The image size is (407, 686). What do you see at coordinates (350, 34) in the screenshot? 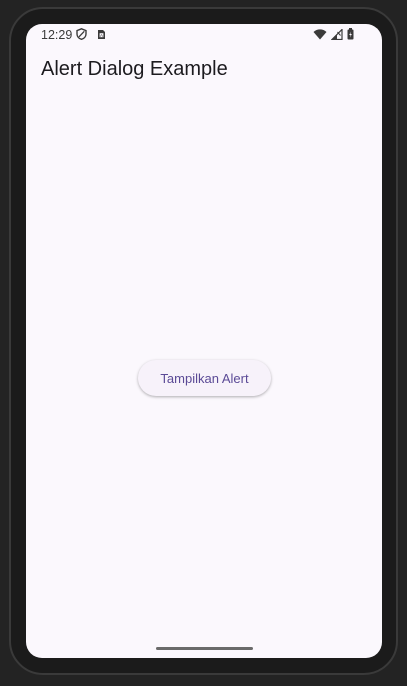
I see `battery-icon` at bounding box center [350, 34].